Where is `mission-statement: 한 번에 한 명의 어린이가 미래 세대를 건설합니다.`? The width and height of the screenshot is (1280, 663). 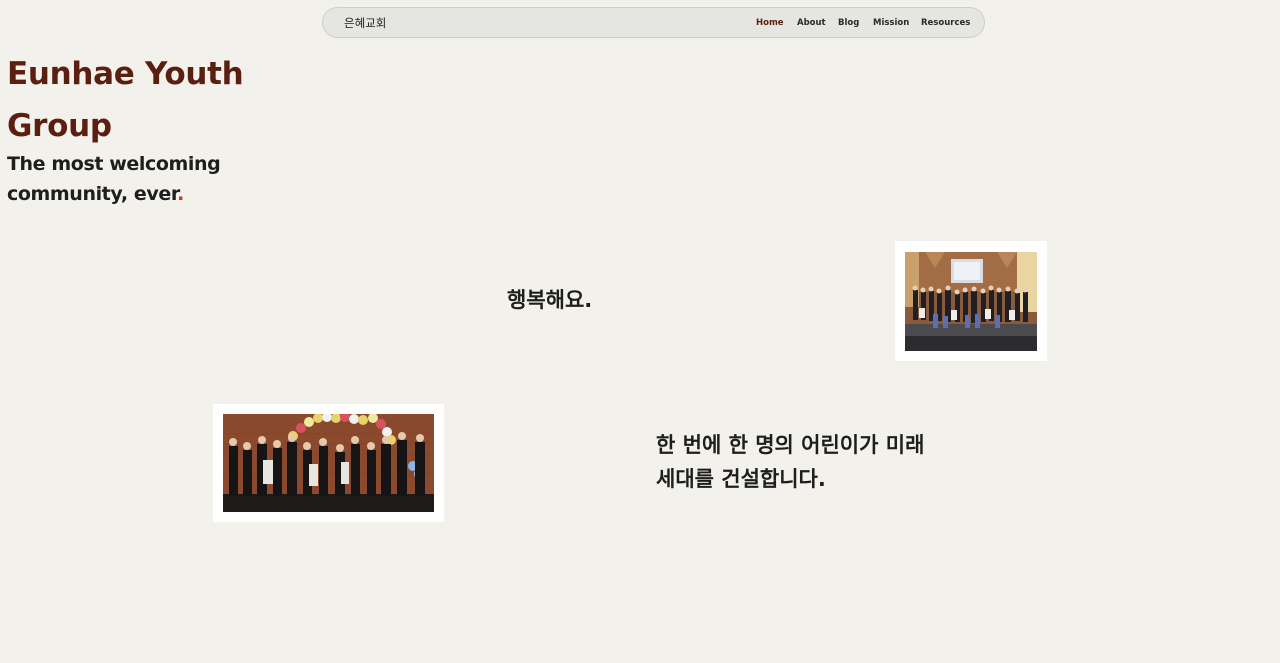 mission-statement: 한 번에 한 명의 어린이가 미래 세대를 건설합니다. is located at coordinates (790, 462).